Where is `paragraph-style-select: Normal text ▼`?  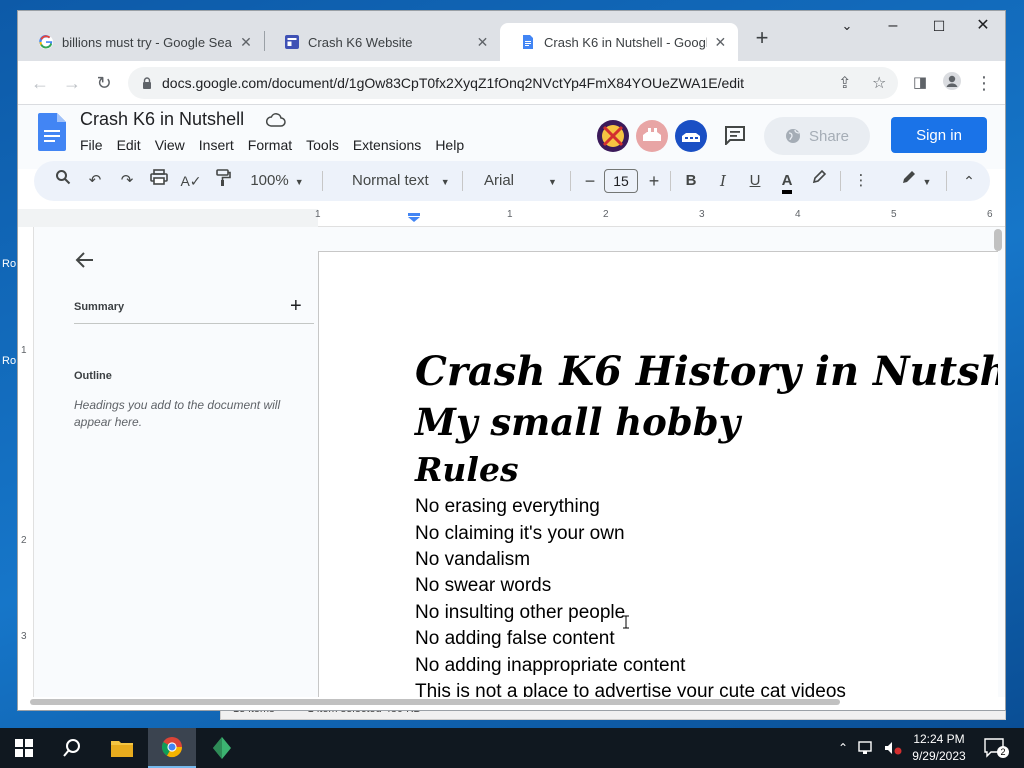
paragraph-style-select: Normal text ▼ is located at coordinates (396, 181).